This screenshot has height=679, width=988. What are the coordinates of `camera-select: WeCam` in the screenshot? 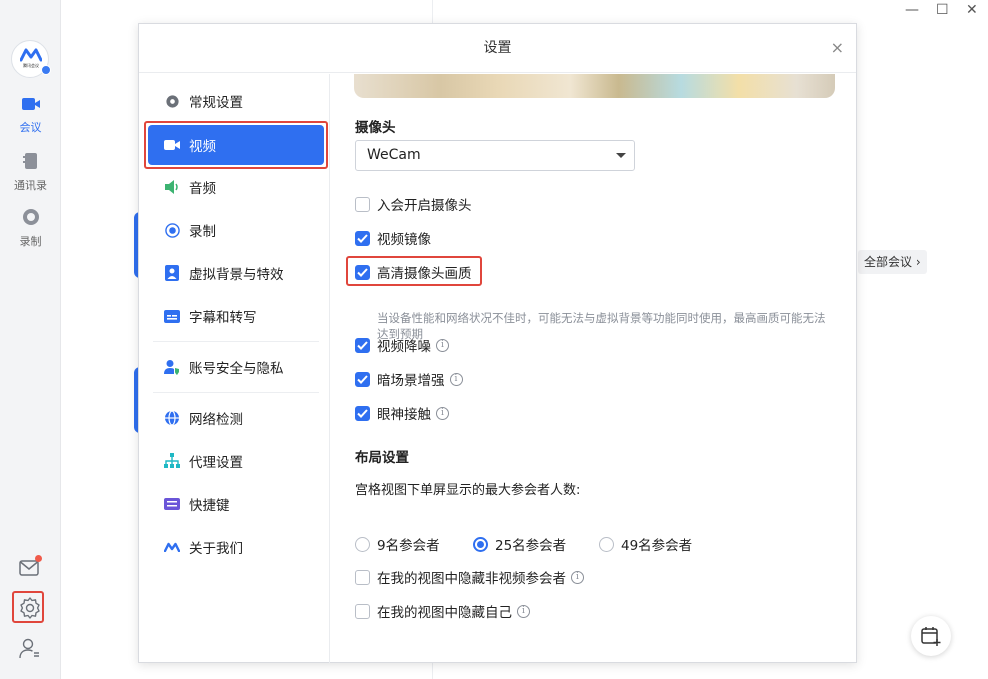 It's located at (495, 155).